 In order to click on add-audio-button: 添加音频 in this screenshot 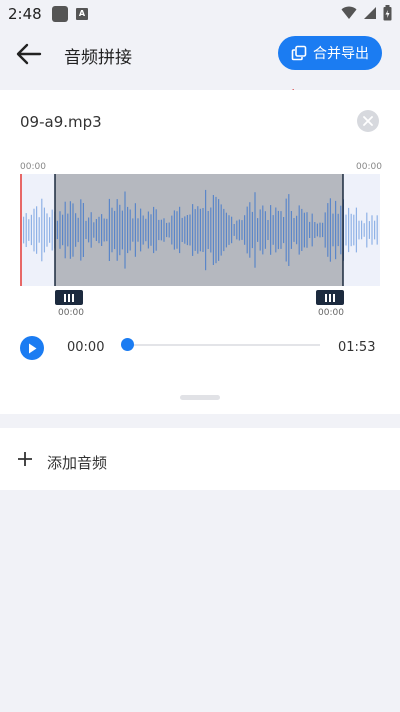, I will do `click(200, 459)`.